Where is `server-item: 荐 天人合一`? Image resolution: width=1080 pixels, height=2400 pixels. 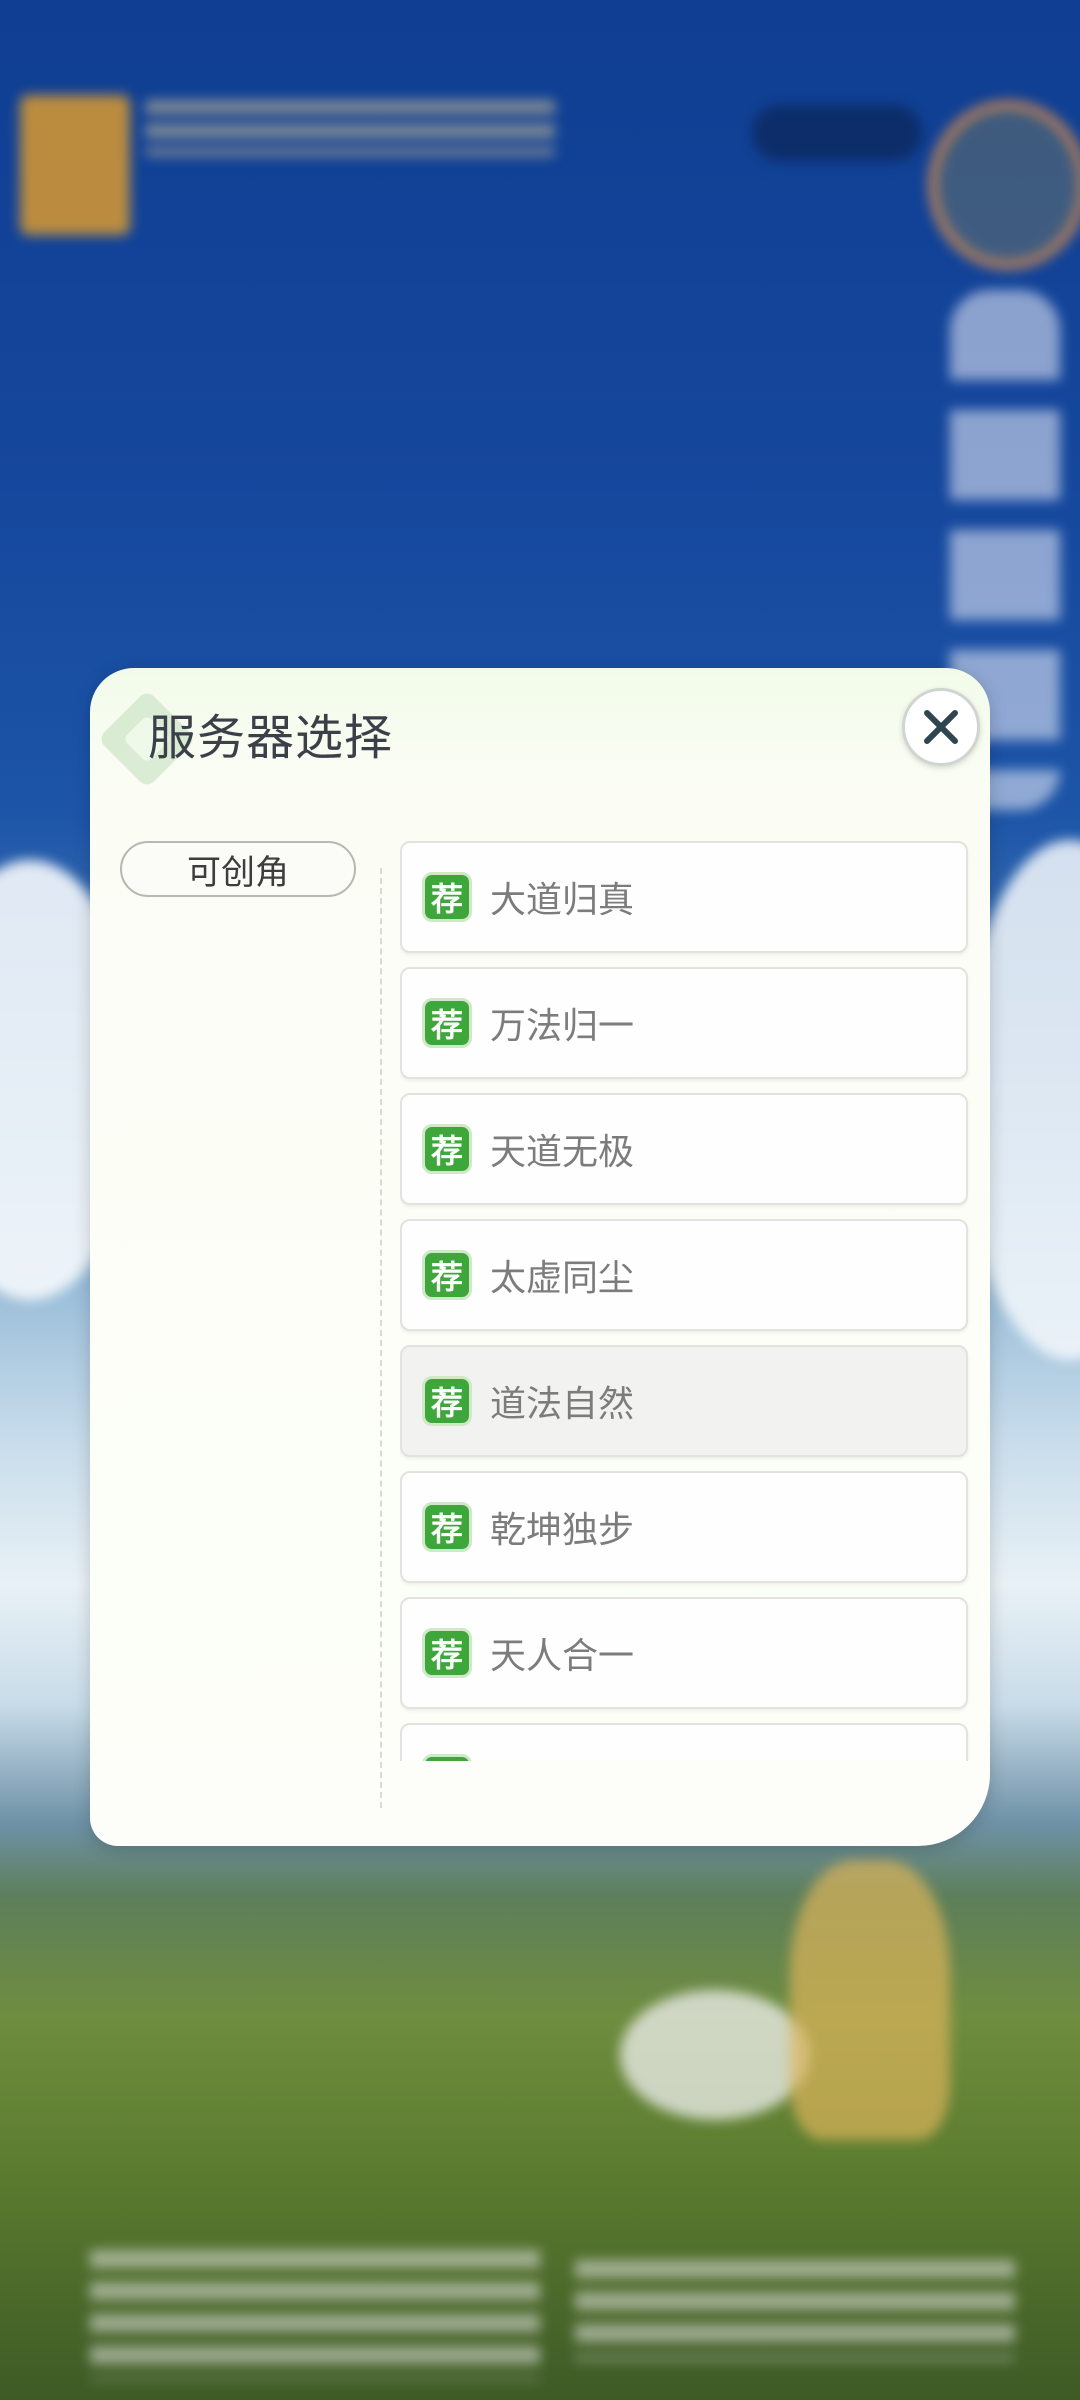
server-item: 荐 天人合一 is located at coordinates (684, 1653).